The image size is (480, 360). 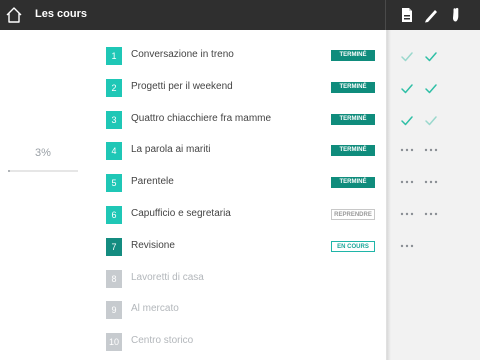 I want to click on lesson-title: Al mercato, so click(x=155, y=309).